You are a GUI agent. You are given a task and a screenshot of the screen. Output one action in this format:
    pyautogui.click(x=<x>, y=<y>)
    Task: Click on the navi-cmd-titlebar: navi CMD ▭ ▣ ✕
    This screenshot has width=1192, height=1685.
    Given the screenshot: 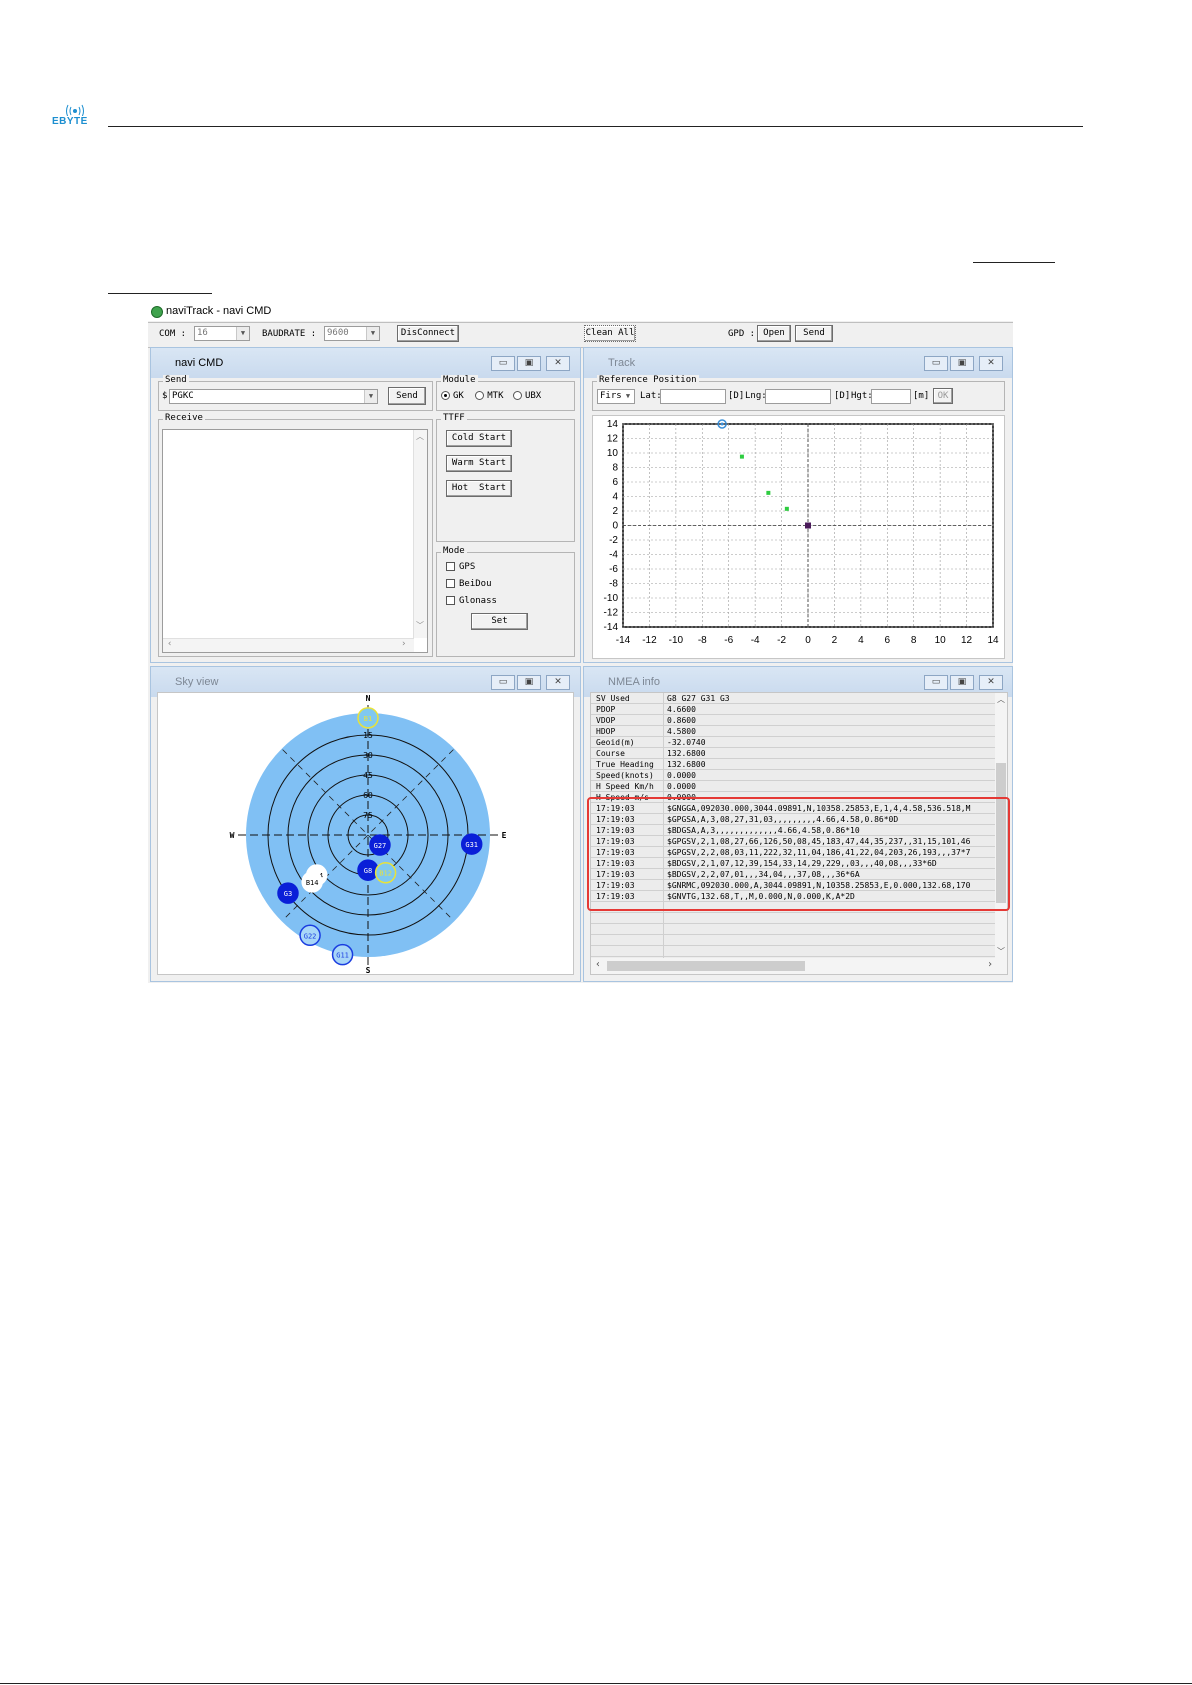 What is the action you would take?
    pyautogui.click(x=365, y=363)
    